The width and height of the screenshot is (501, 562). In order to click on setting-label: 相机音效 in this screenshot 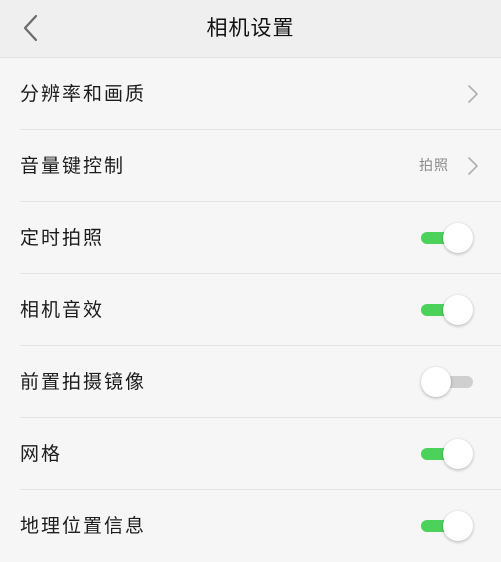, I will do `click(62, 310)`.